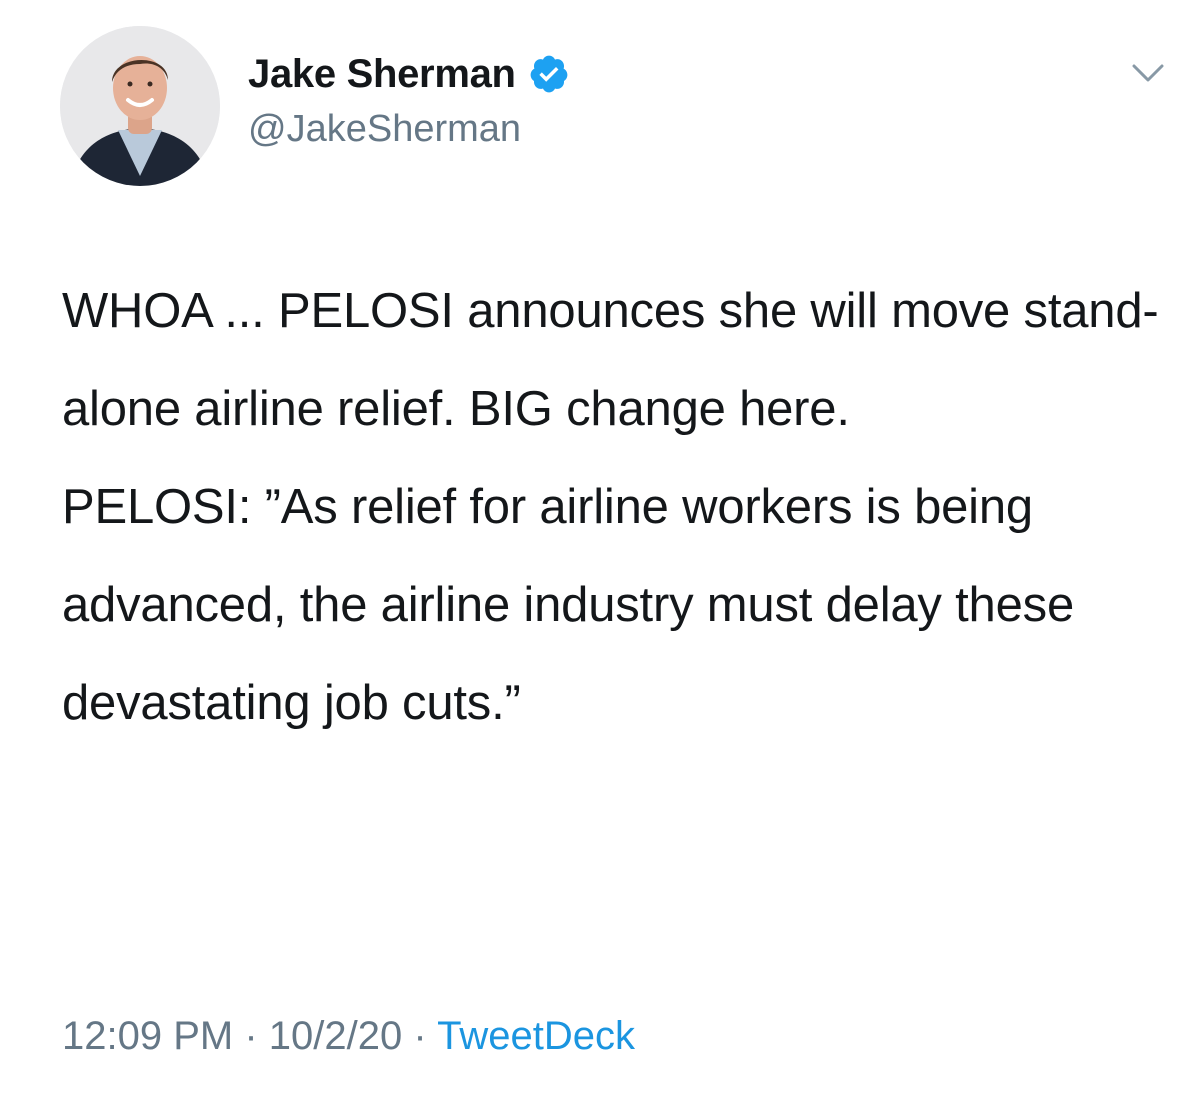  I want to click on tweet-source-link: TweetDeck, so click(536, 1036).